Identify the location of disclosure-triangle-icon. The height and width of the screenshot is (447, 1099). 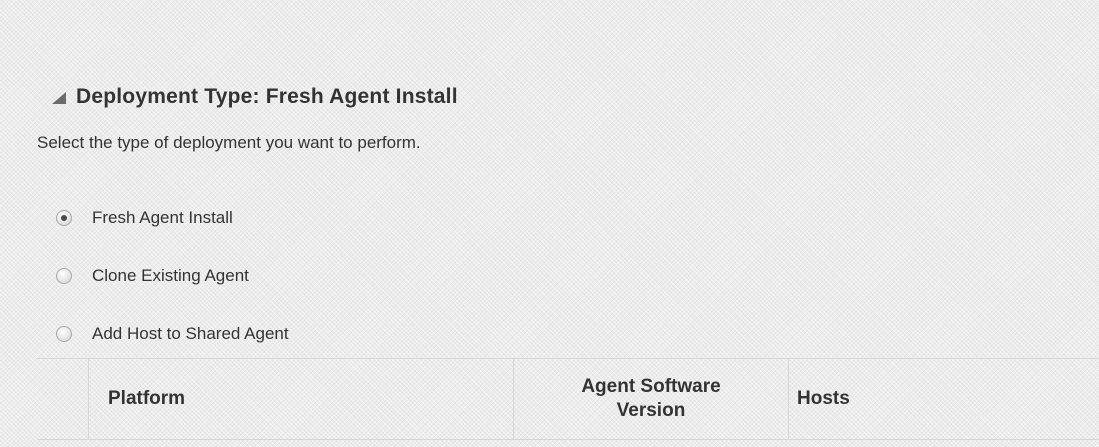
(59, 98).